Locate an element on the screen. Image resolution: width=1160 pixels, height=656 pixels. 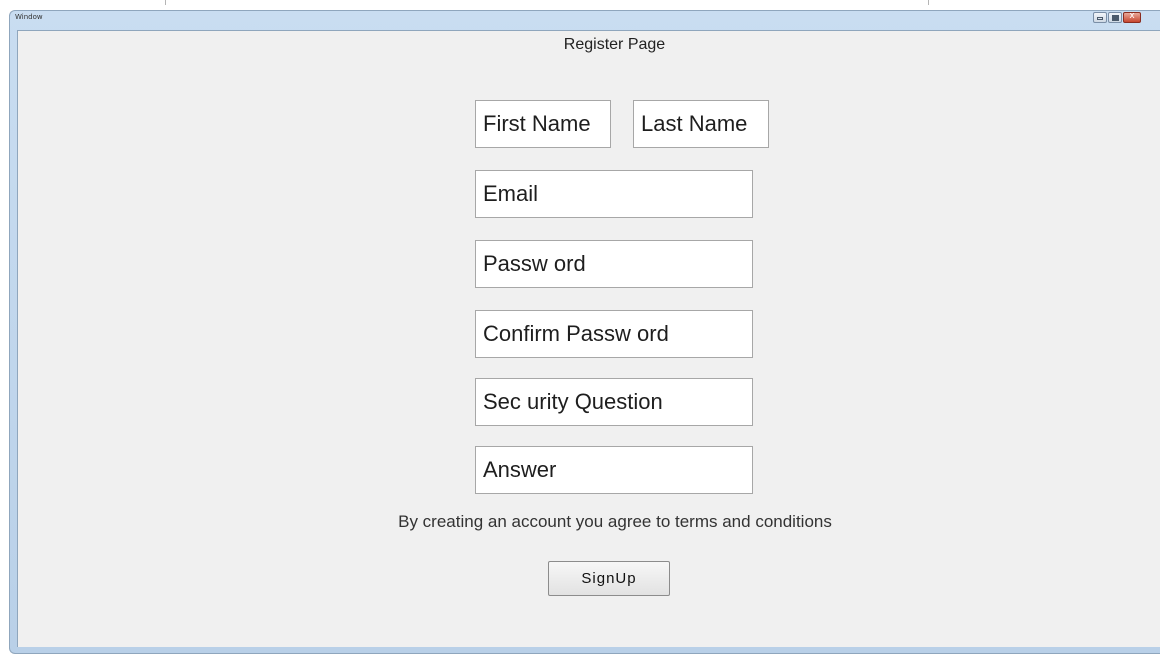
close-icon: x is located at coordinates (1132, 16).